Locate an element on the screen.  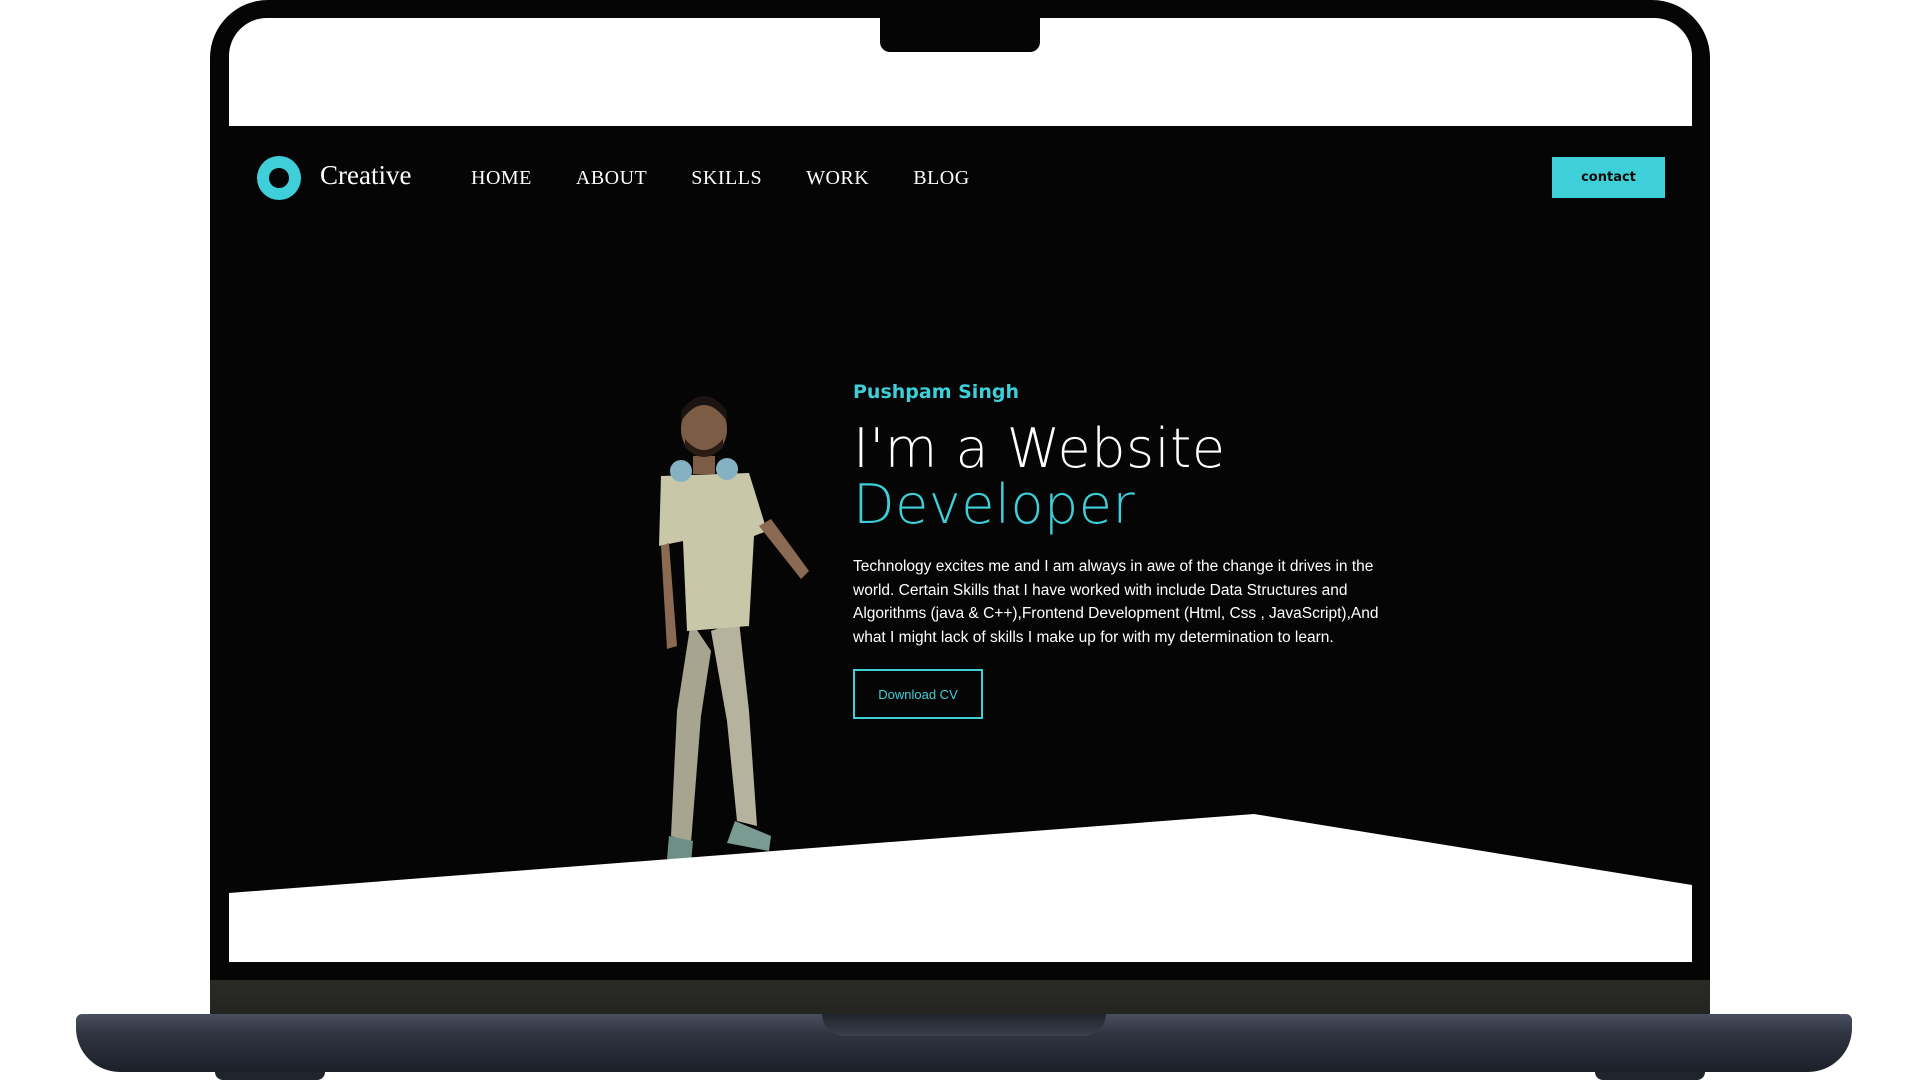
section-divider is located at coordinates (960, 888).